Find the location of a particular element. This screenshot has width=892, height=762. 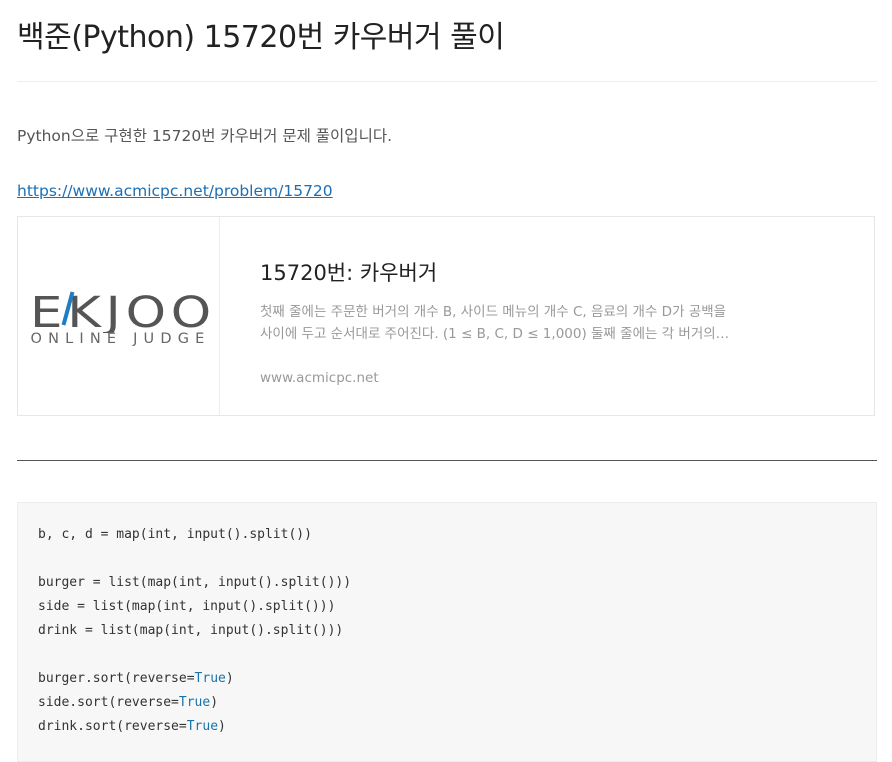

preview-title: 15720번: 카우버거 is located at coordinates (349, 273).